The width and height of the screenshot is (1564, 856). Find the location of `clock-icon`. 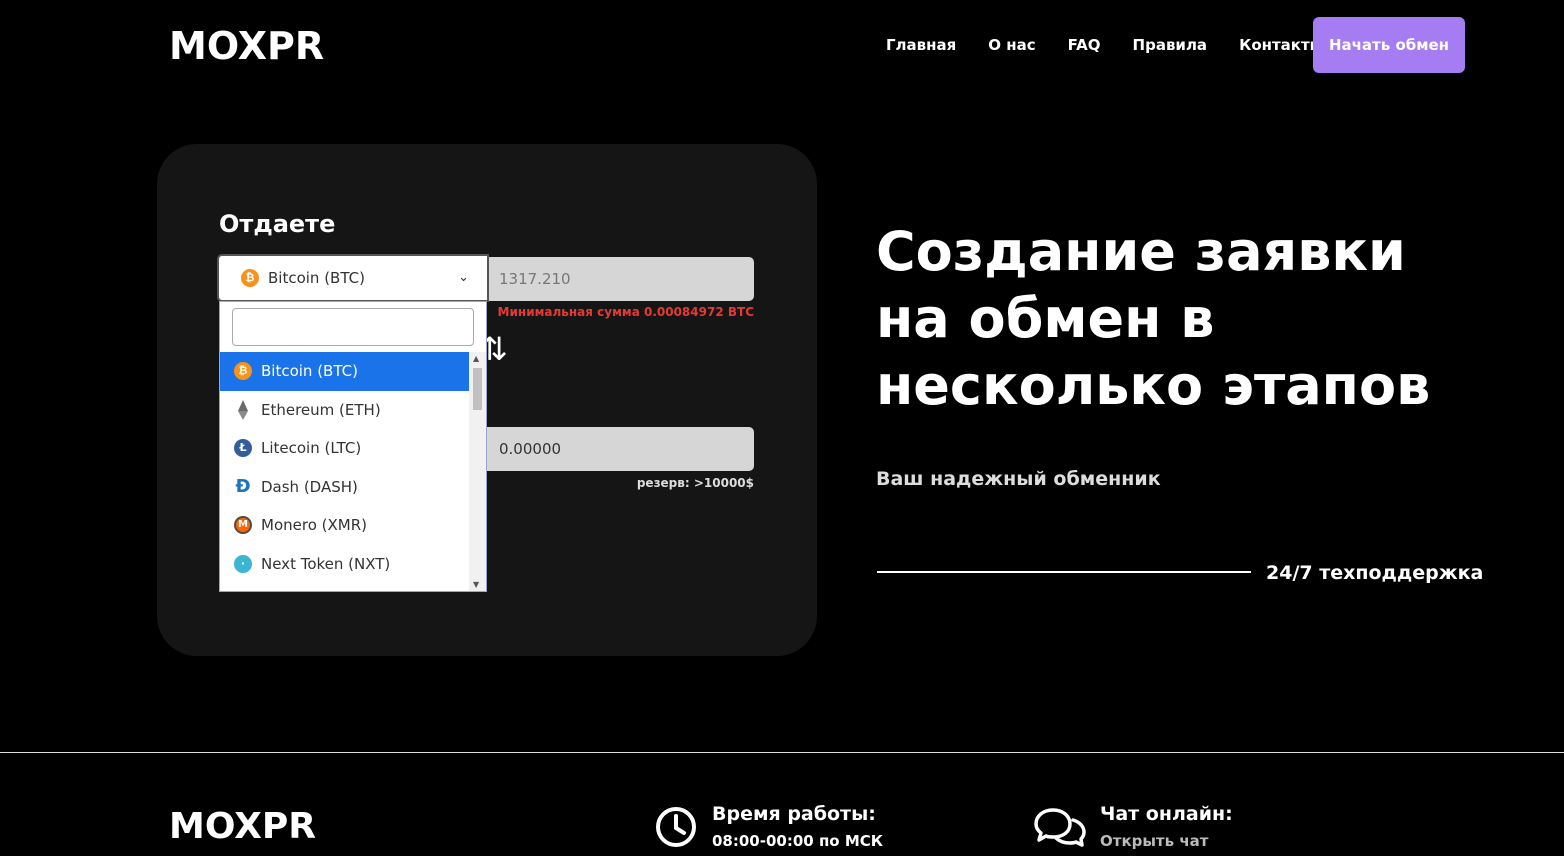

clock-icon is located at coordinates (676, 827).